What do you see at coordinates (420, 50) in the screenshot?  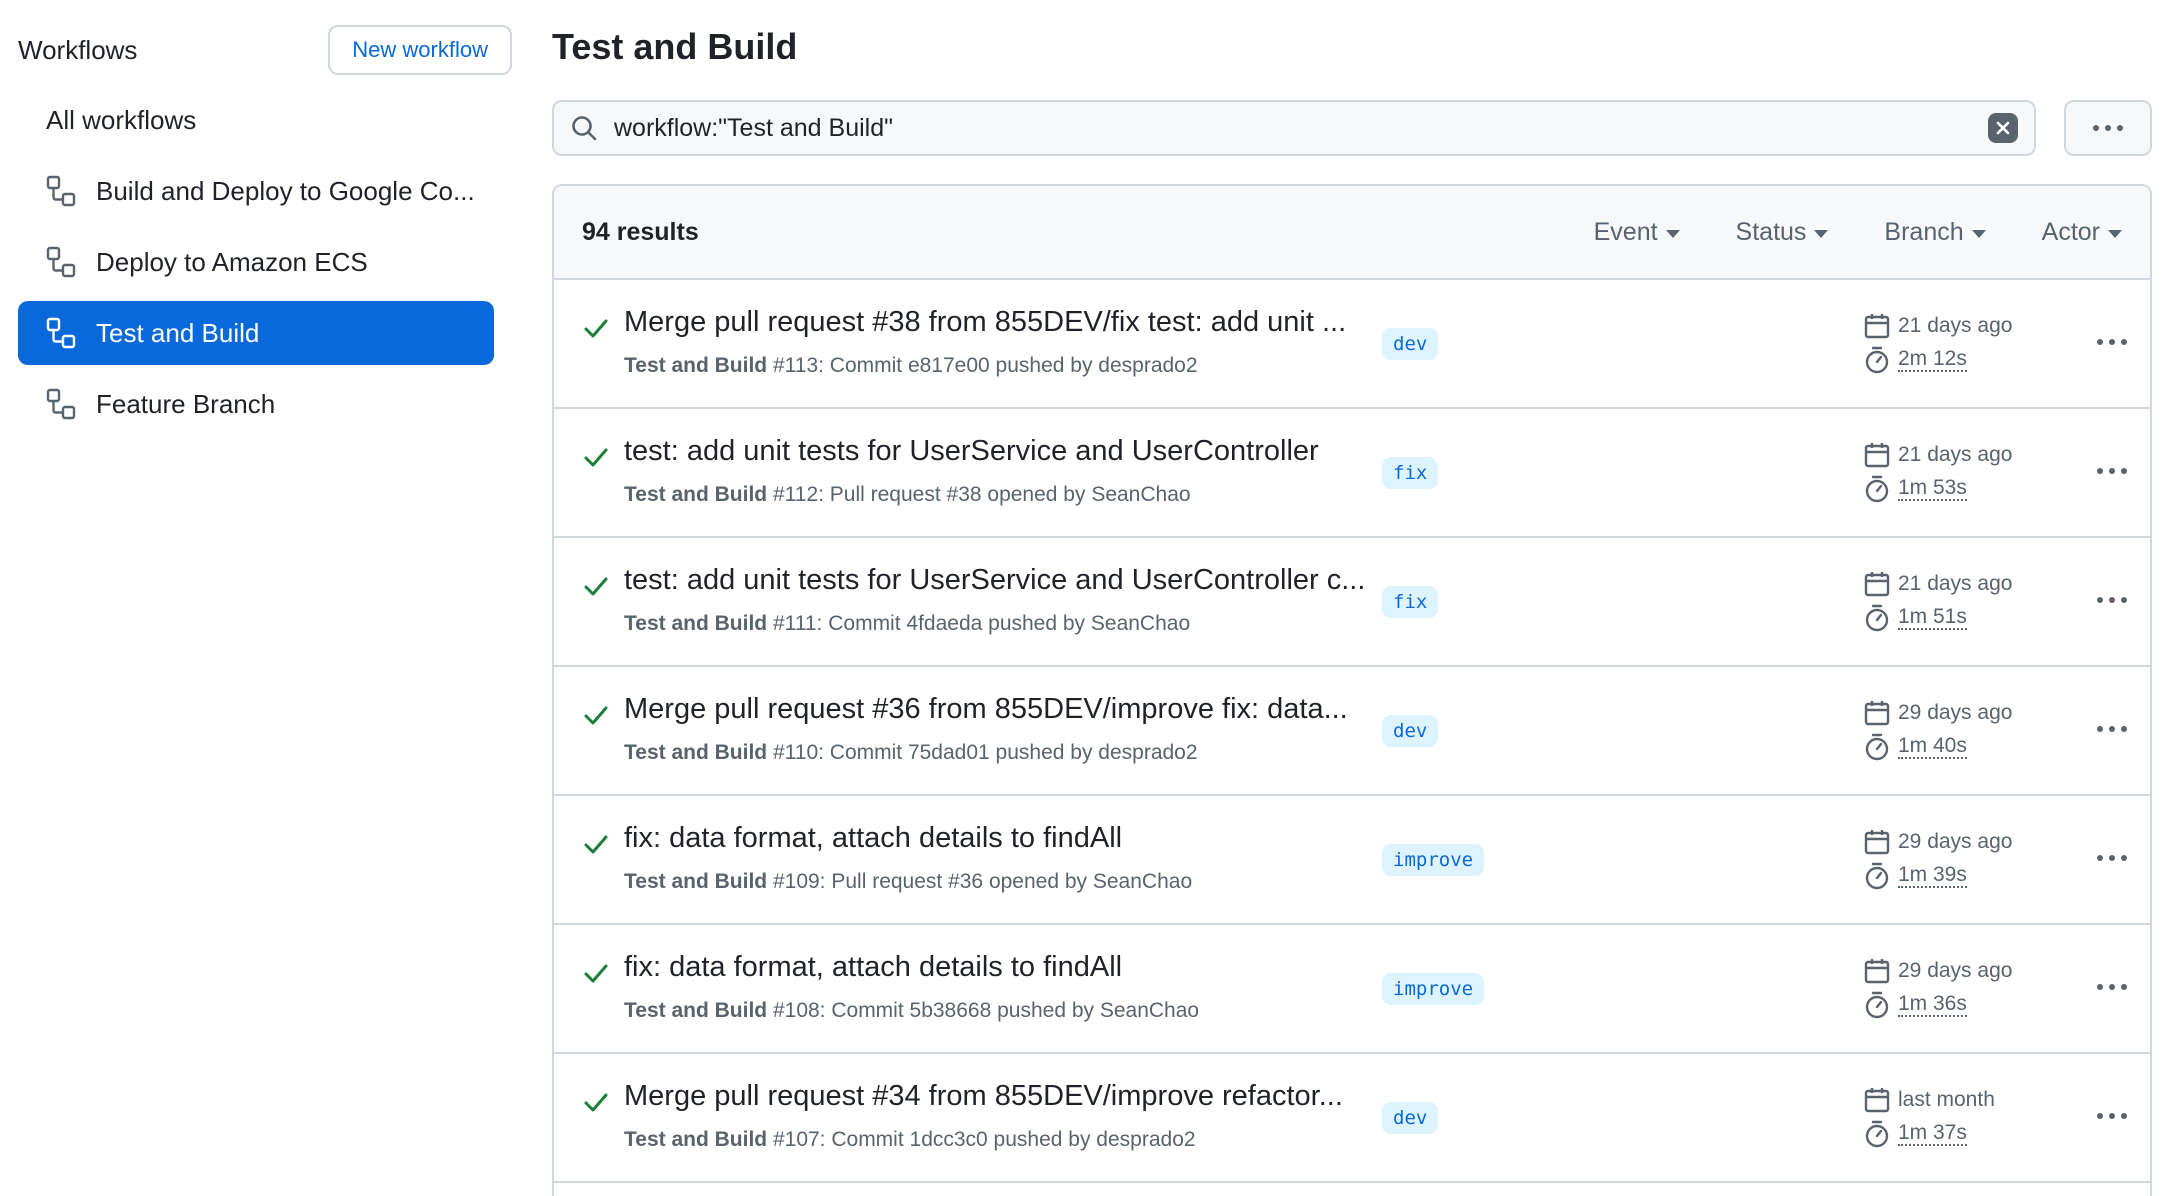 I see `new-workflow-button: New workflow` at bounding box center [420, 50].